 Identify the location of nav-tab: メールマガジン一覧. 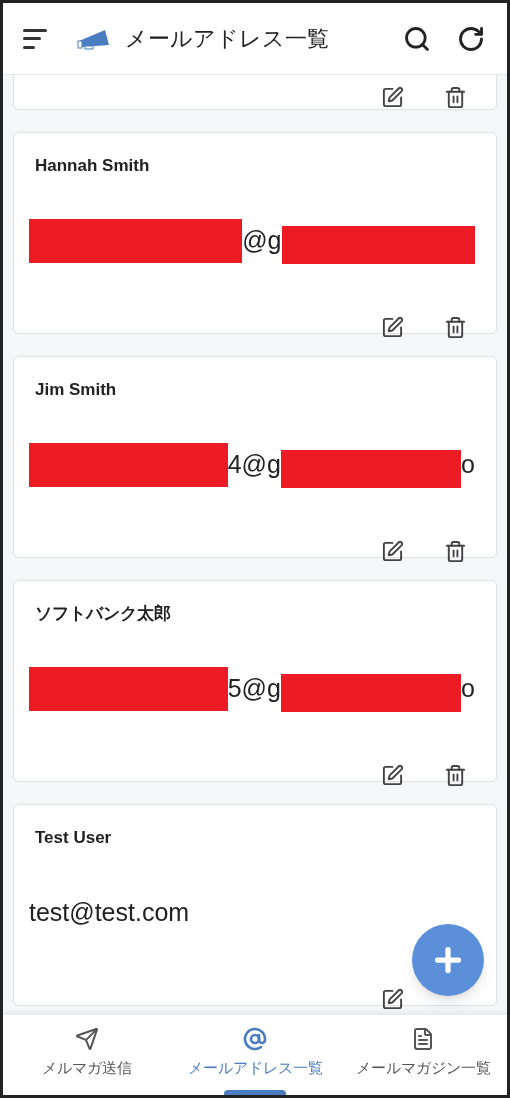
(423, 1055).